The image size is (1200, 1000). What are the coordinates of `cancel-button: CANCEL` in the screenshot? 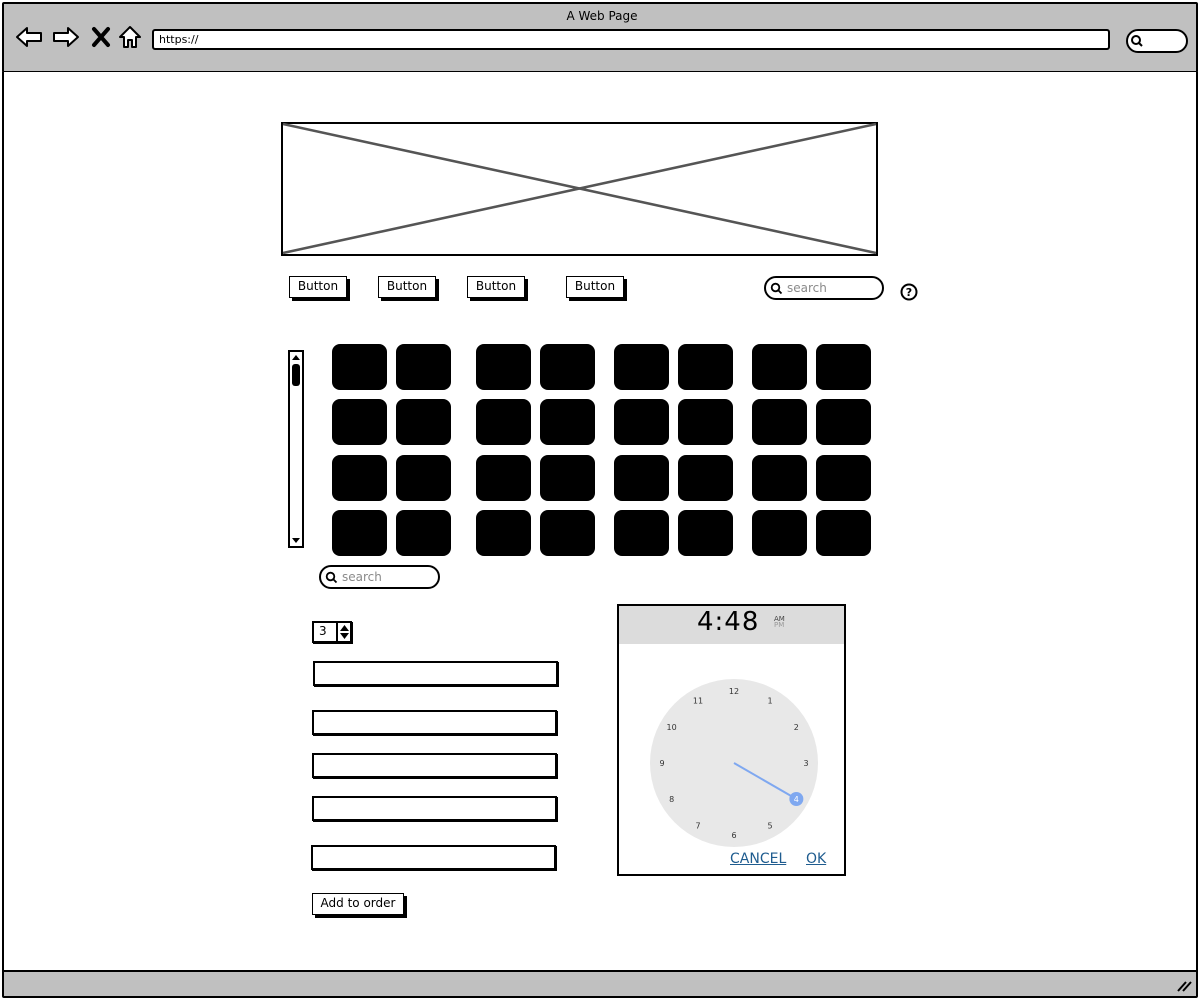 It's located at (758, 859).